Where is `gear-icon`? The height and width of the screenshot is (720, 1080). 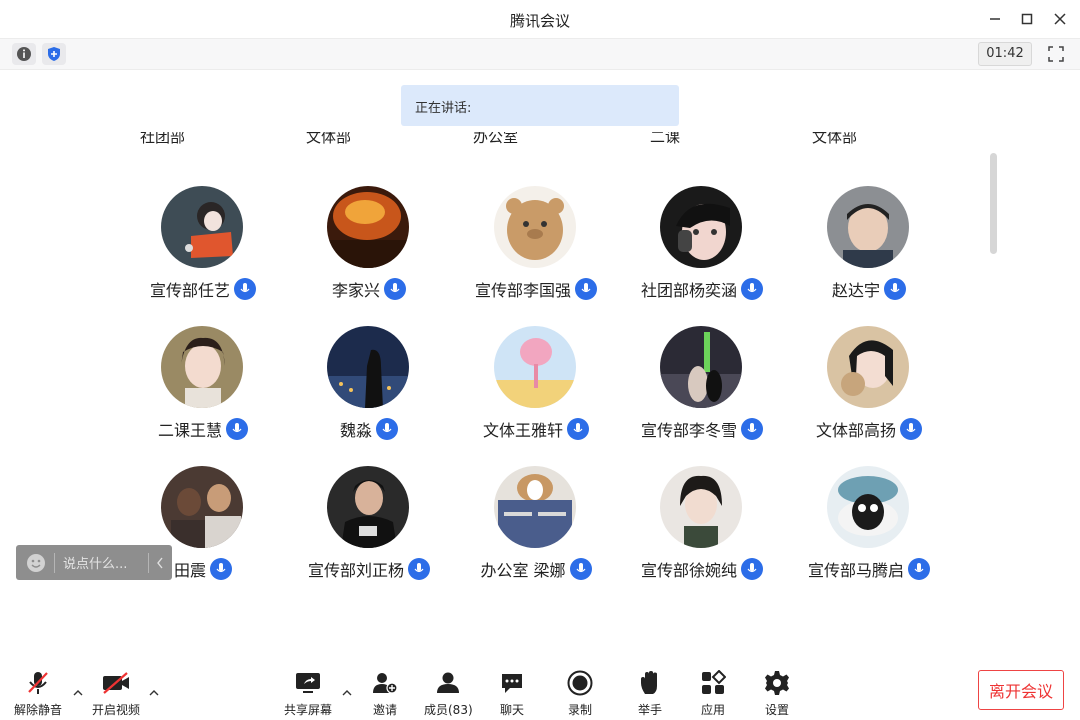
gear-icon is located at coordinates (777, 683).